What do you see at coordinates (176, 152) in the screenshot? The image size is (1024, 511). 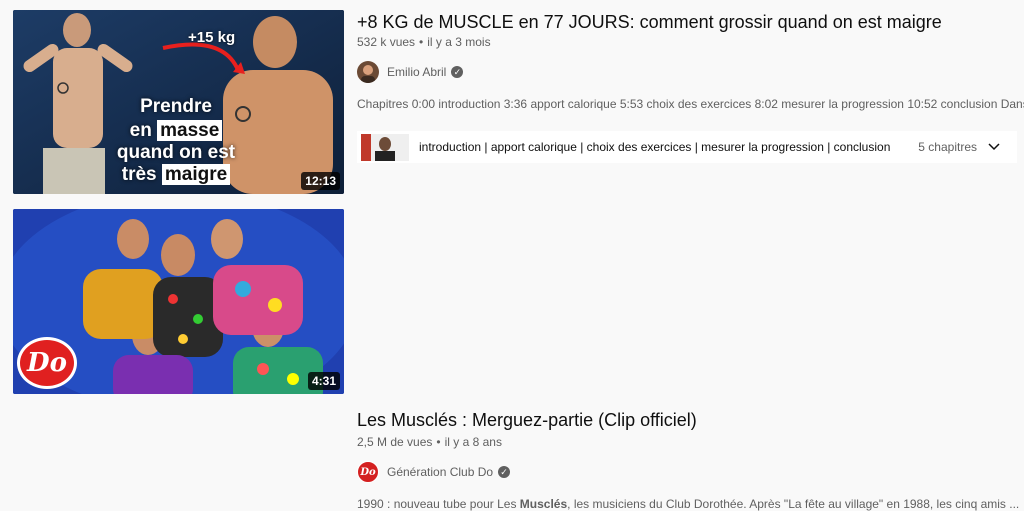 I see `thumbnail-text-line: quand on est` at bounding box center [176, 152].